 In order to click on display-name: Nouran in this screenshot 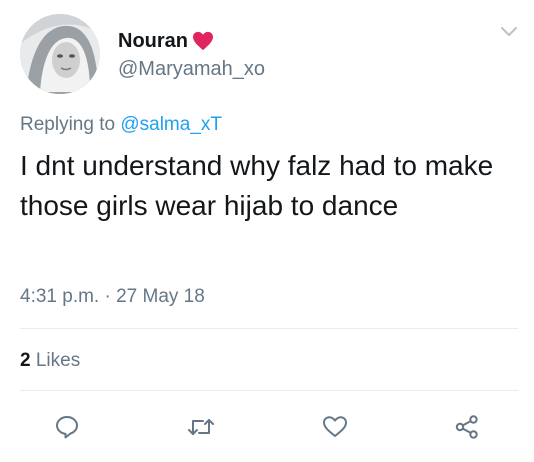, I will do `click(153, 41)`.